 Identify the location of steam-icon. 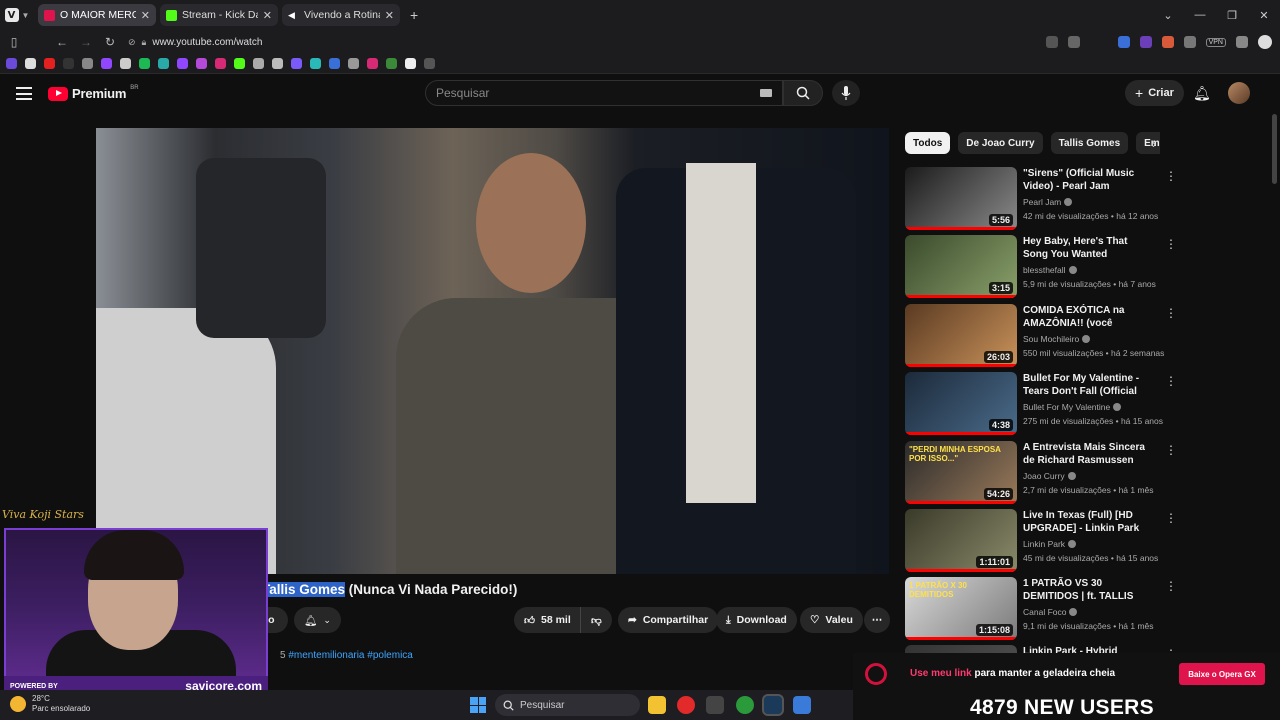
(773, 705).